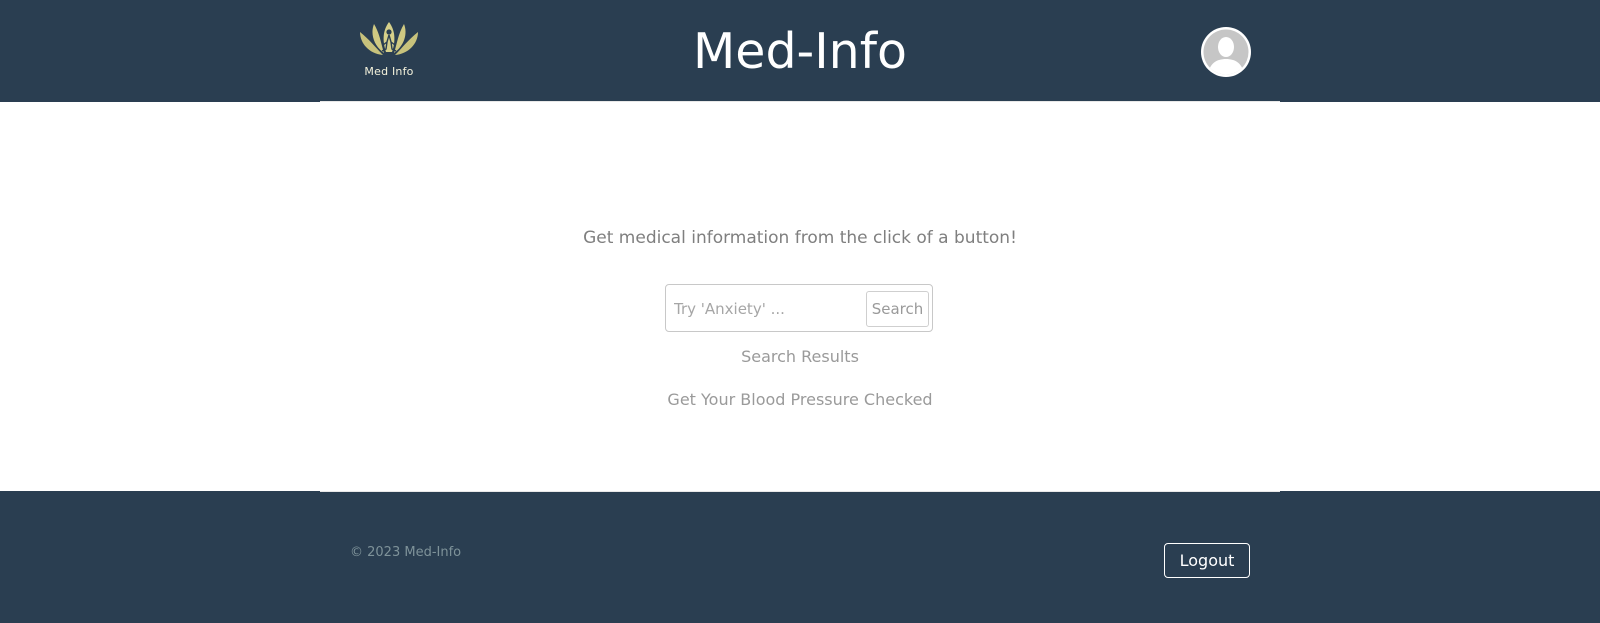 The image size is (1600, 623). Describe the element at coordinates (800, 356) in the screenshot. I see `search-results-label: Search Results` at that location.